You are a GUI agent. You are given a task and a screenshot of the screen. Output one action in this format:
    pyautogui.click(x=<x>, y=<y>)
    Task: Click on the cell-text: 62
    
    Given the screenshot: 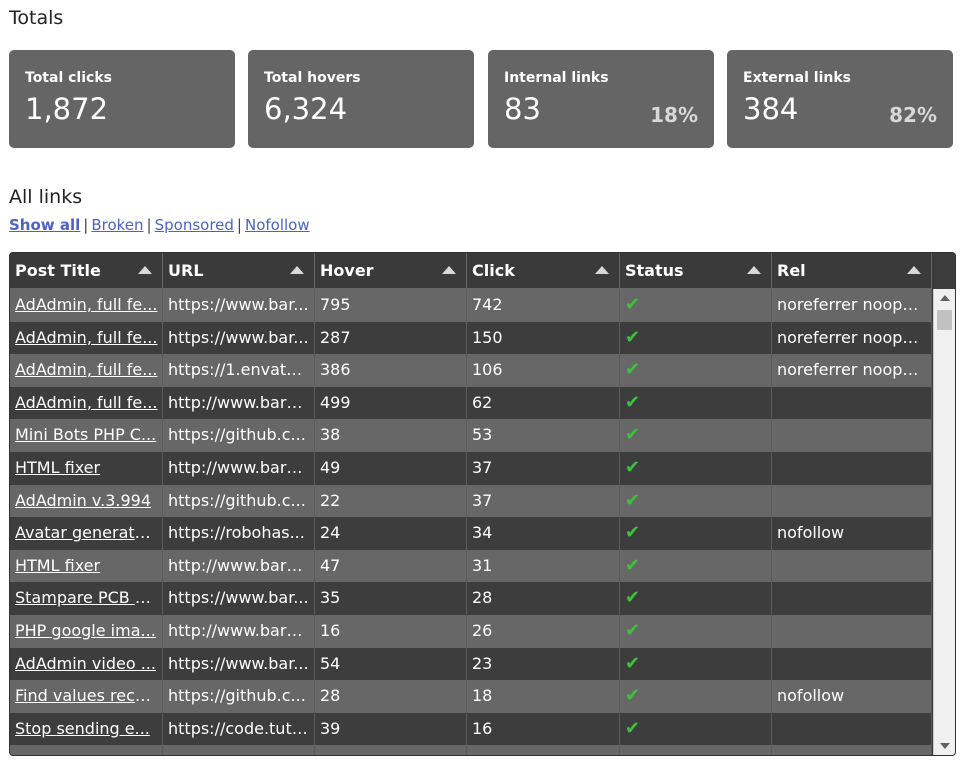 What is the action you would take?
    pyautogui.click(x=482, y=402)
    